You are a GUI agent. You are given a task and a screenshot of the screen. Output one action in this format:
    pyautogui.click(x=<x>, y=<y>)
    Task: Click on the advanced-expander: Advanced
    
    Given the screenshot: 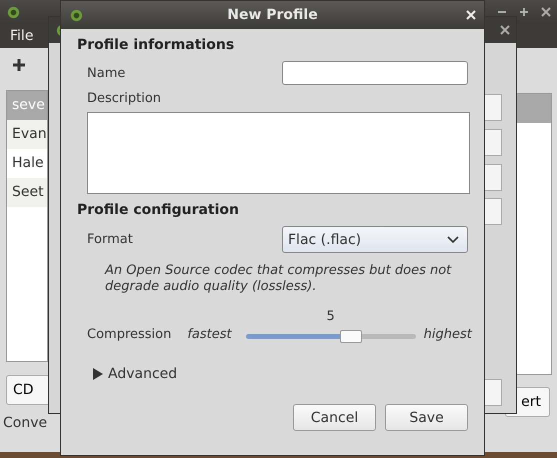 What is the action you would take?
    pyautogui.click(x=135, y=374)
    